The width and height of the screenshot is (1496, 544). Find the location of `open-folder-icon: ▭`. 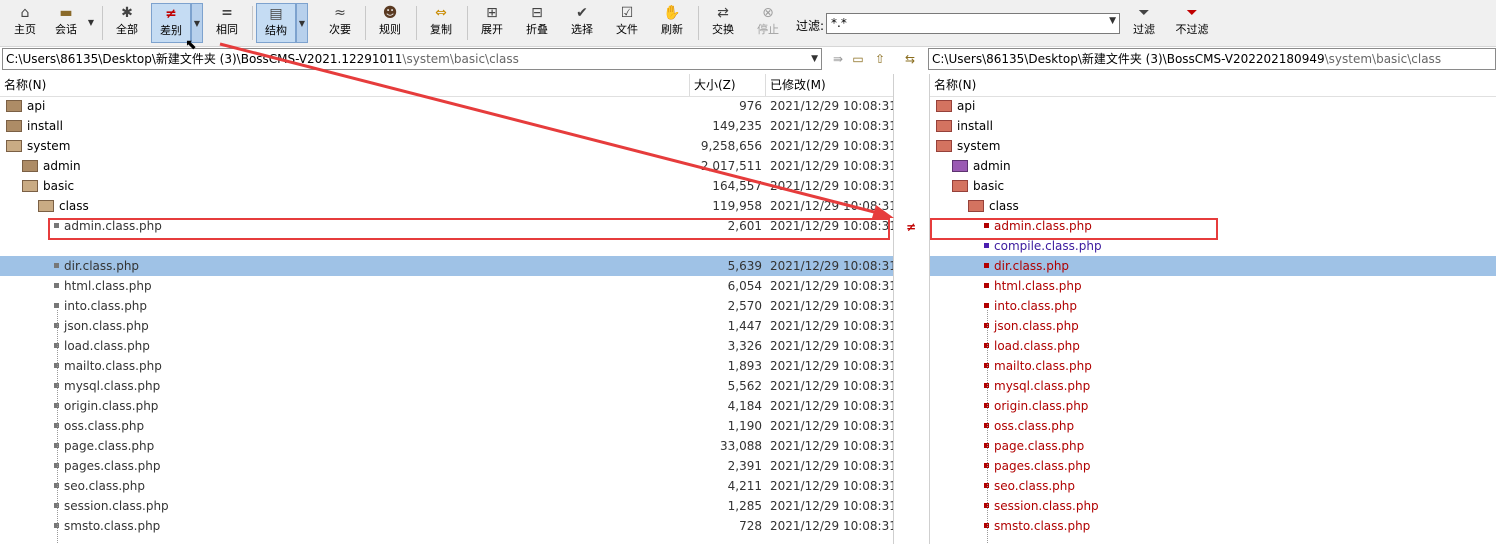

open-folder-icon: ▭ is located at coordinates (858, 59).